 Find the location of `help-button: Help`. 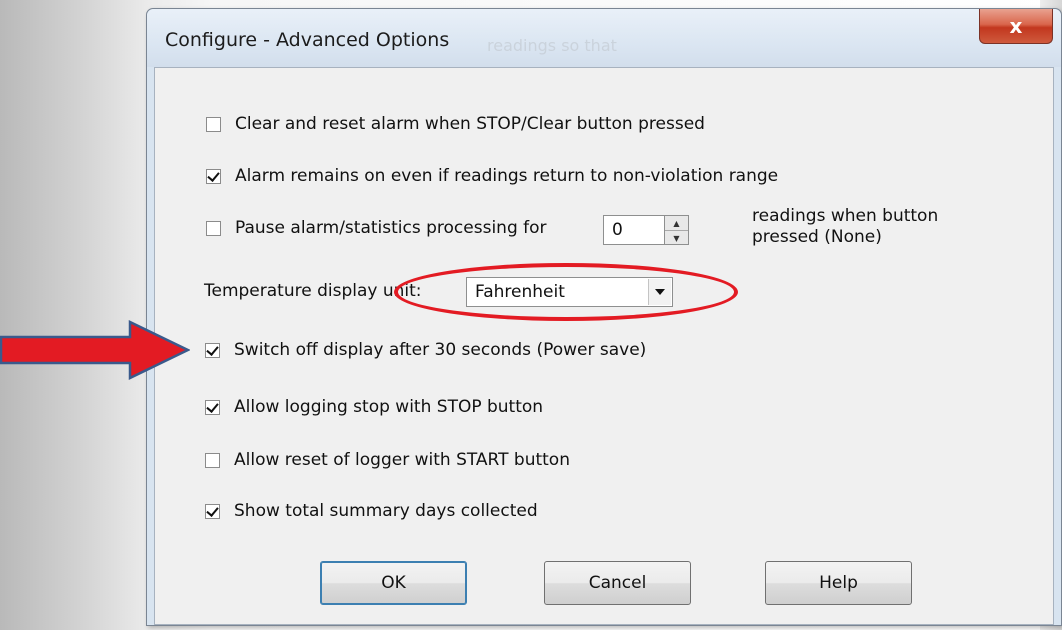

help-button: Help is located at coordinates (838, 583).